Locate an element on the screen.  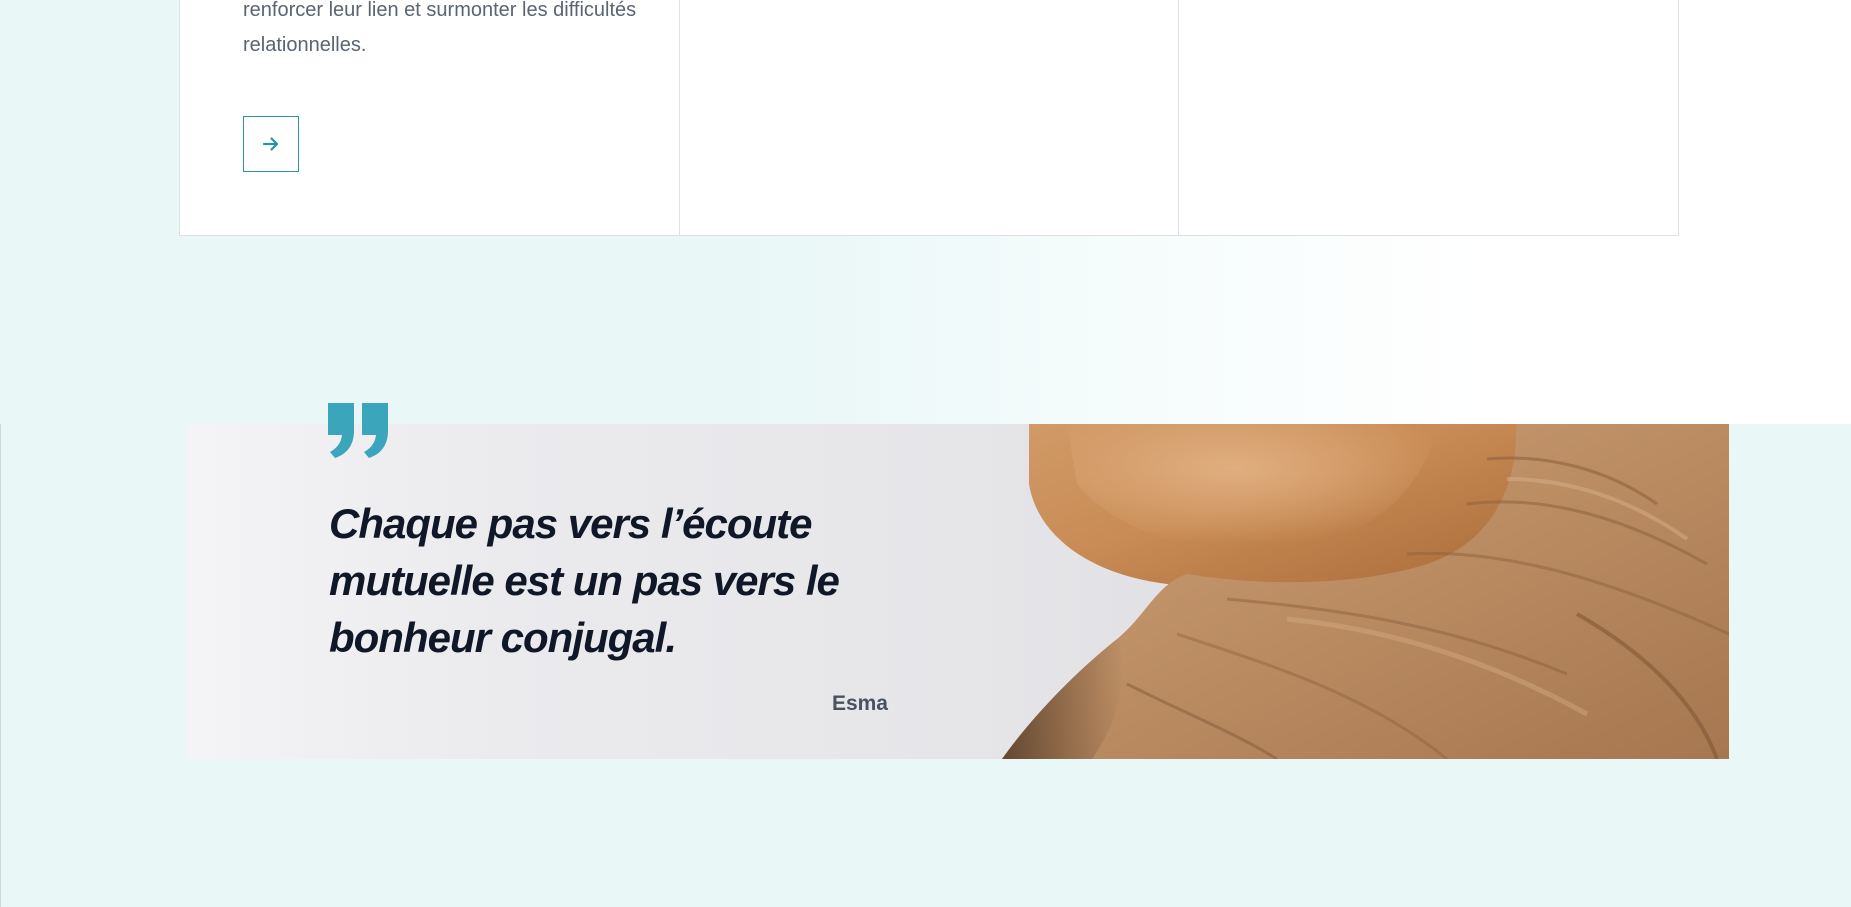
arrow-right-icon is located at coordinates (270, 144).